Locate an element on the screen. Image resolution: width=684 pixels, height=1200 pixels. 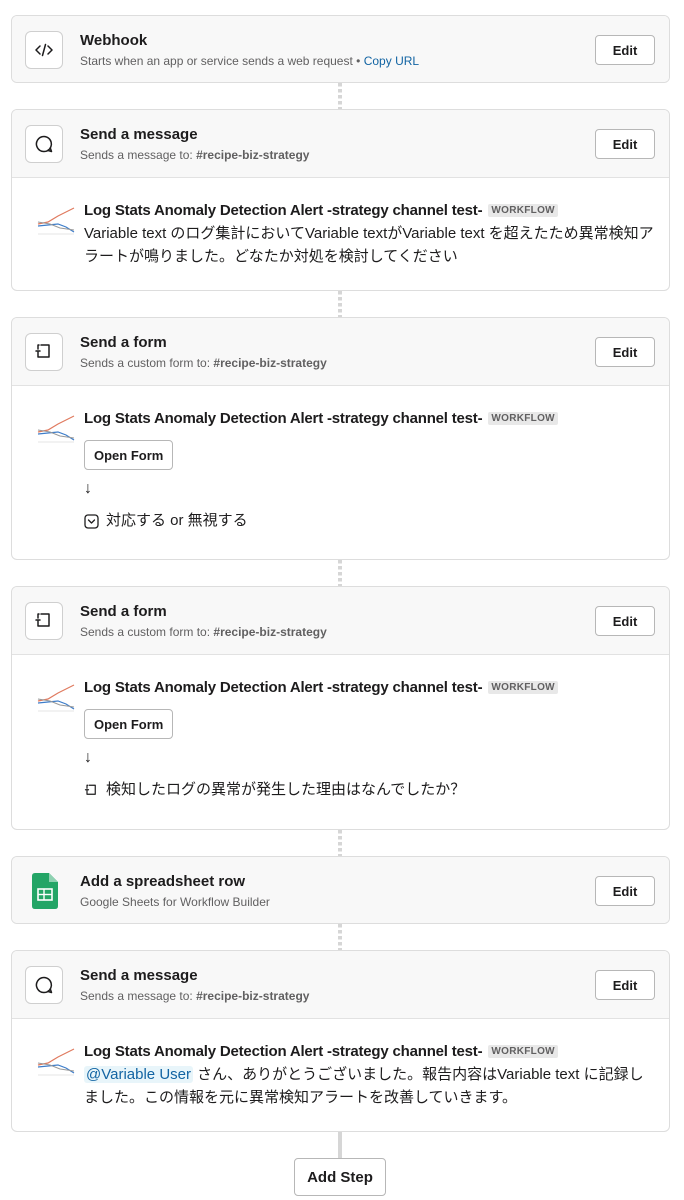
step-title: Add a spreadsheet row is located at coordinates (163, 881).